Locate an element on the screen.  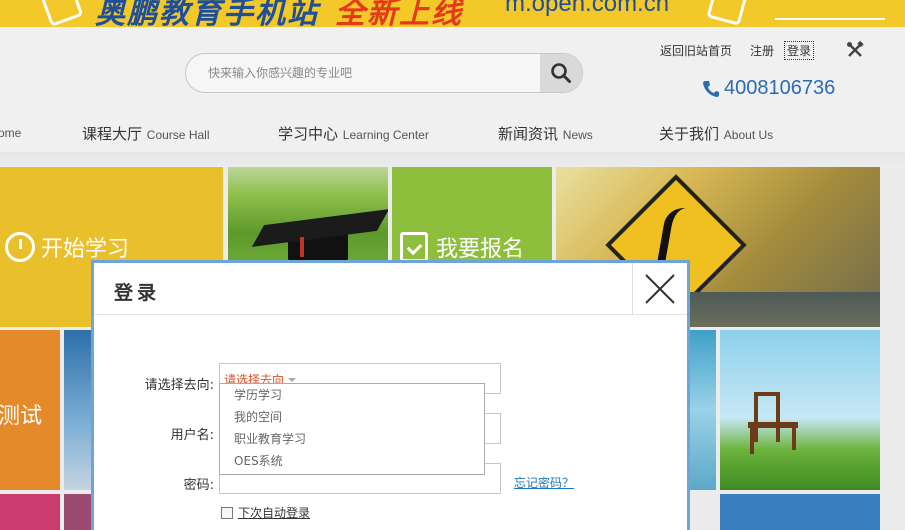
search-box is located at coordinates (384, 73).